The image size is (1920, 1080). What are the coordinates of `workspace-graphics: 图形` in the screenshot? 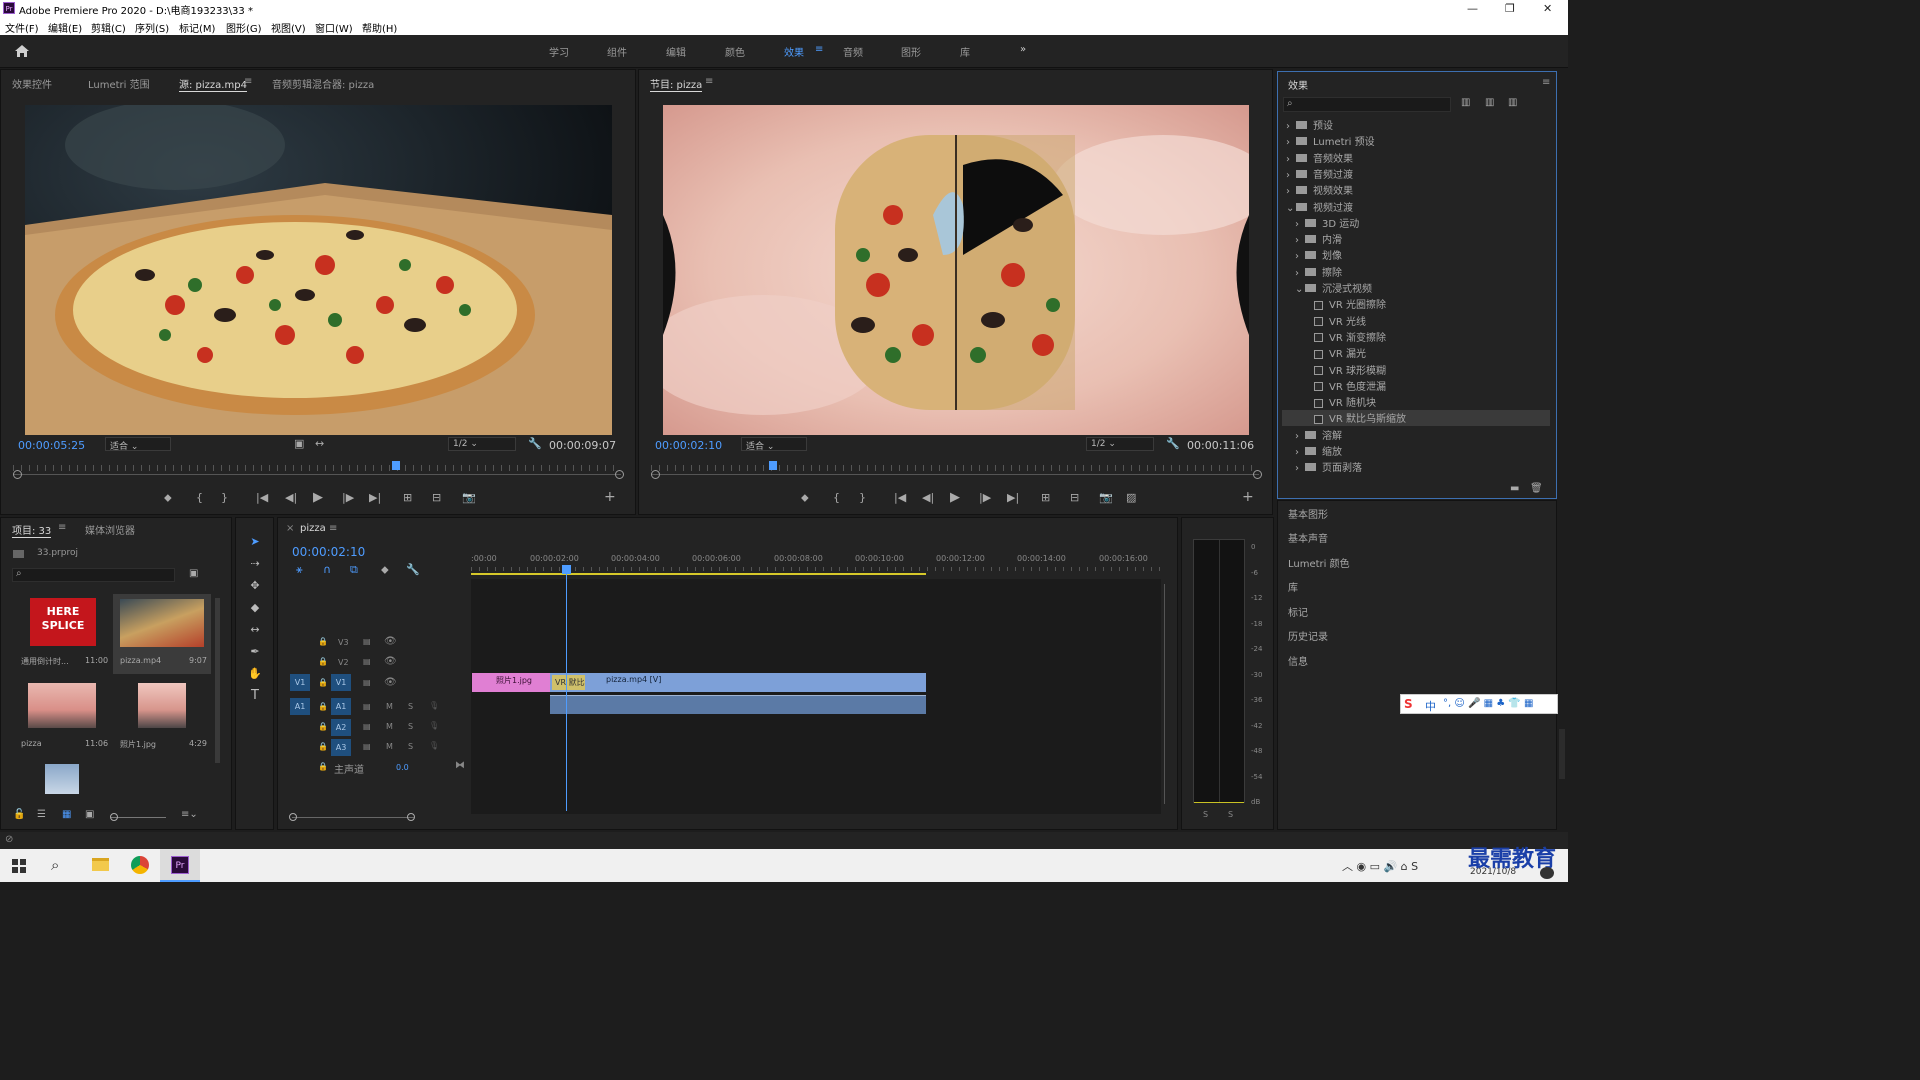 It's located at (911, 51).